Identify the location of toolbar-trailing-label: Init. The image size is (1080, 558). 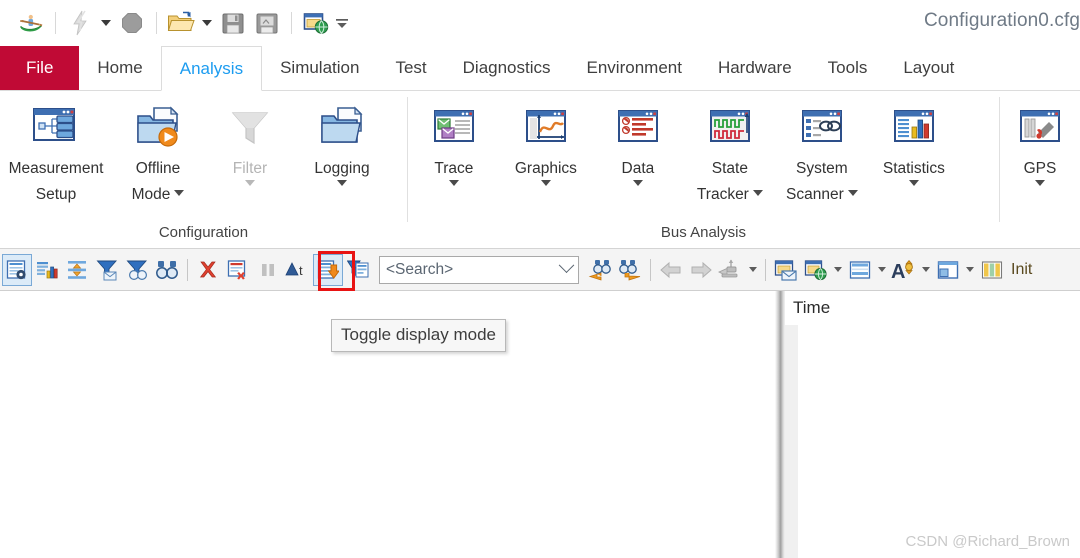
(1022, 269).